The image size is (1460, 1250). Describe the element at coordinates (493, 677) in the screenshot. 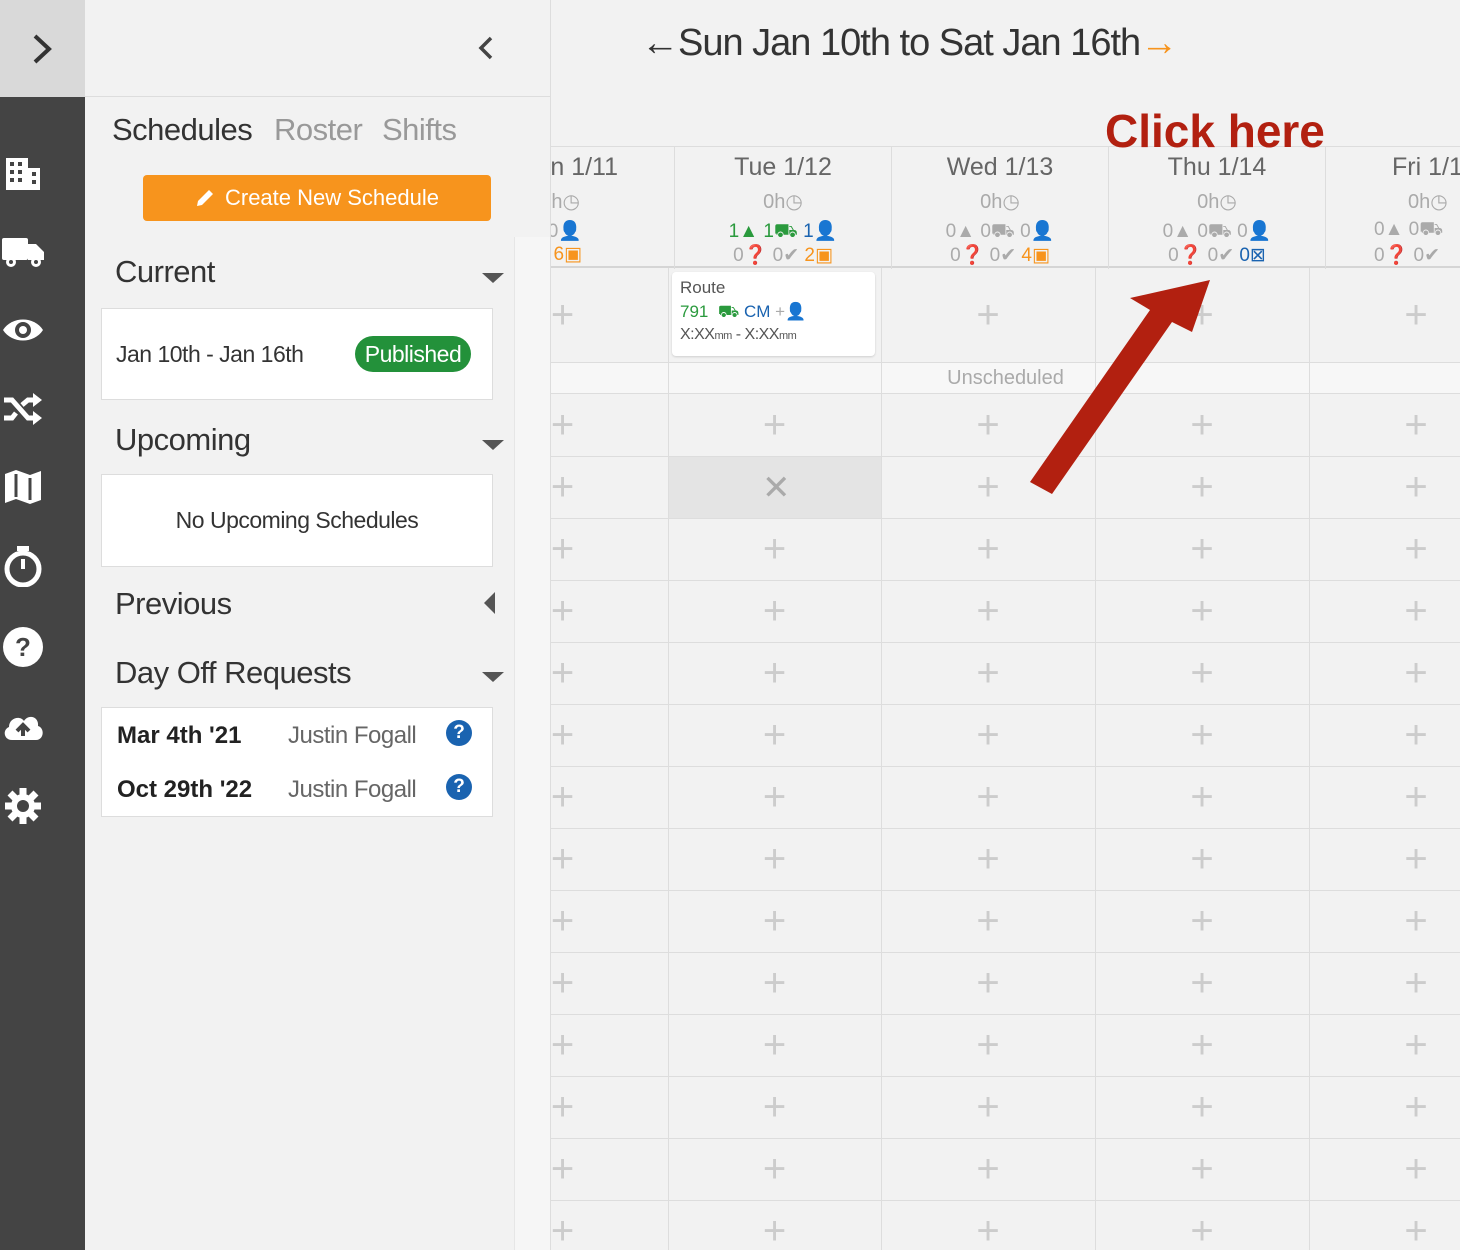

I see `day-off-caret-down-icon` at that location.